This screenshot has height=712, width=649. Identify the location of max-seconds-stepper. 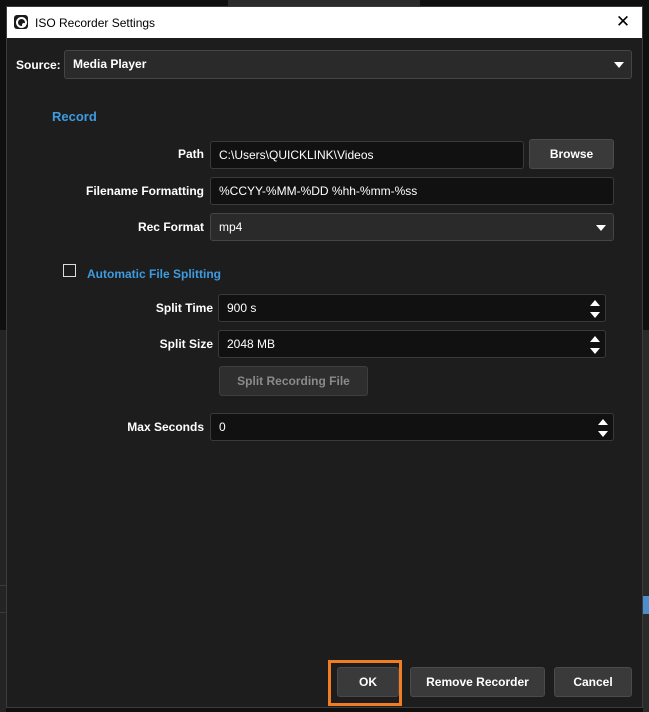
(603, 428).